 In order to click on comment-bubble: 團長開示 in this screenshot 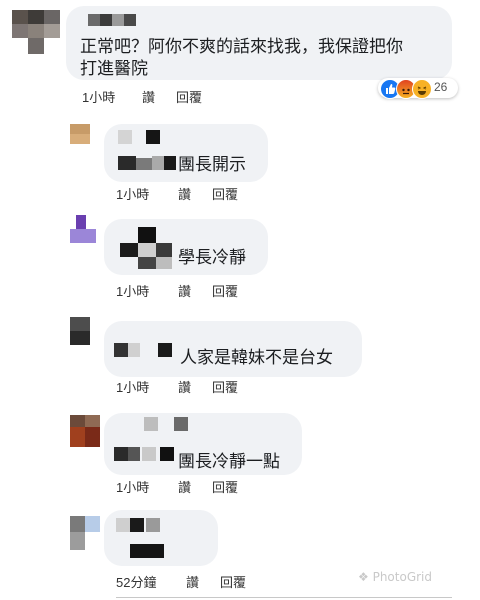, I will do `click(186, 153)`.